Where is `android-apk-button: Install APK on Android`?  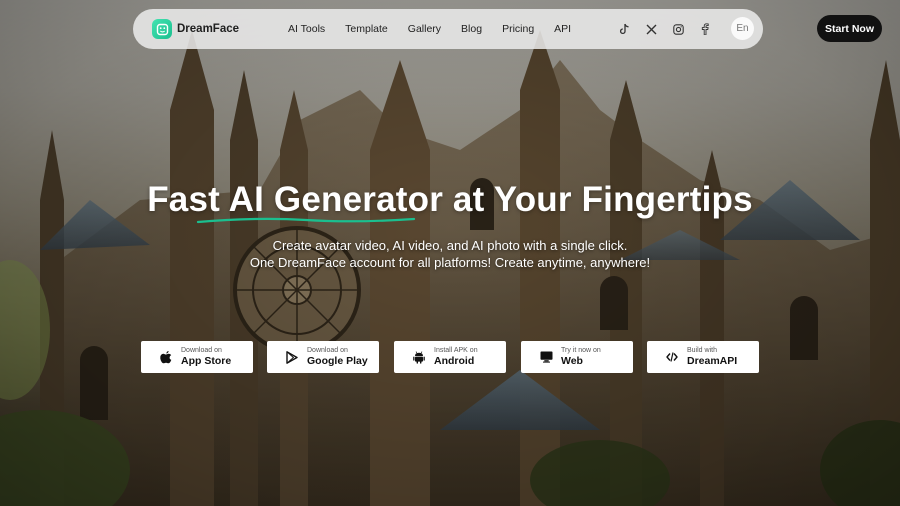
android-apk-button: Install APK on Android is located at coordinates (450, 357).